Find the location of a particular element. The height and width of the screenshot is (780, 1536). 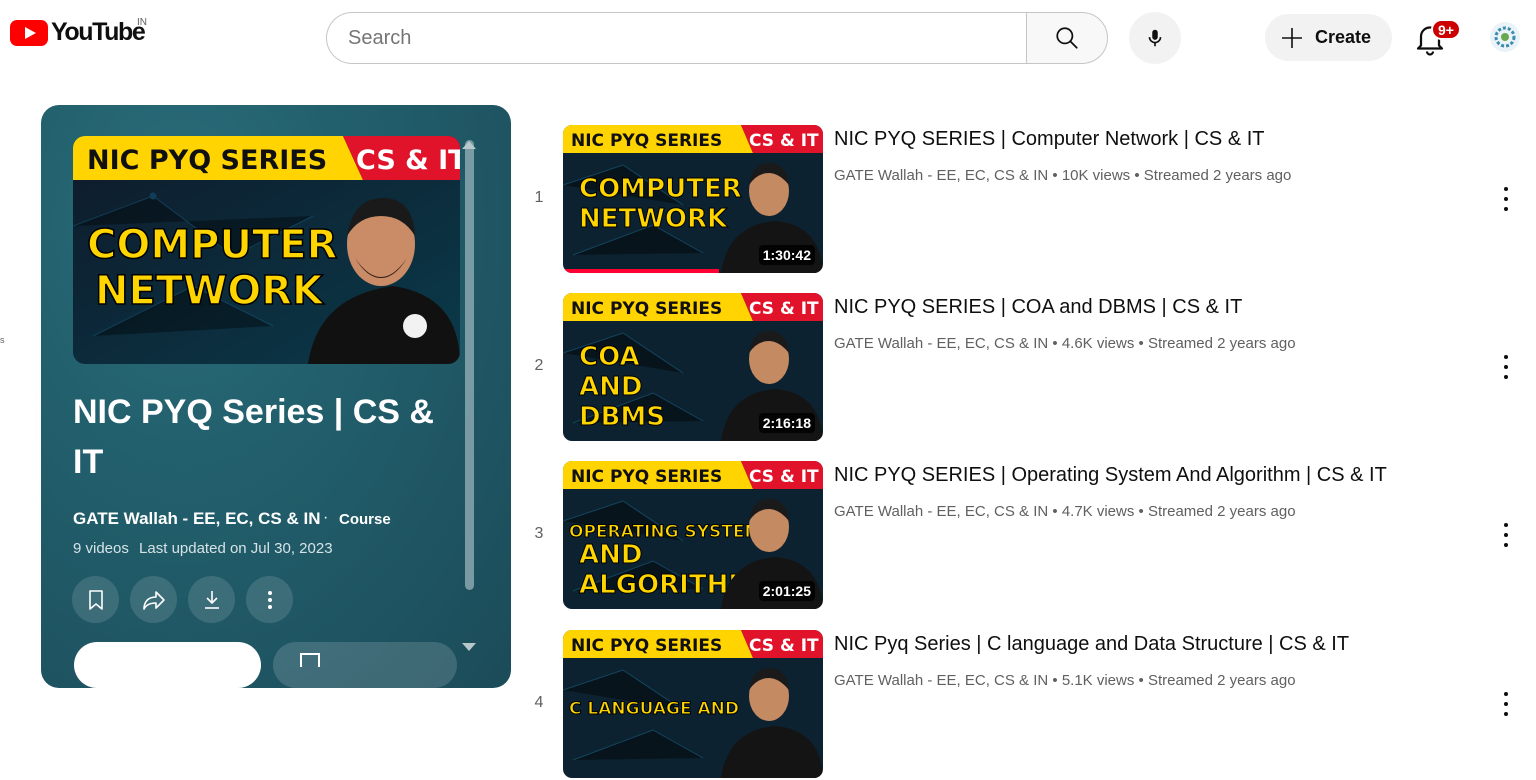

thumb-line: C LANGUAGE AND is located at coordinates (654, 709).